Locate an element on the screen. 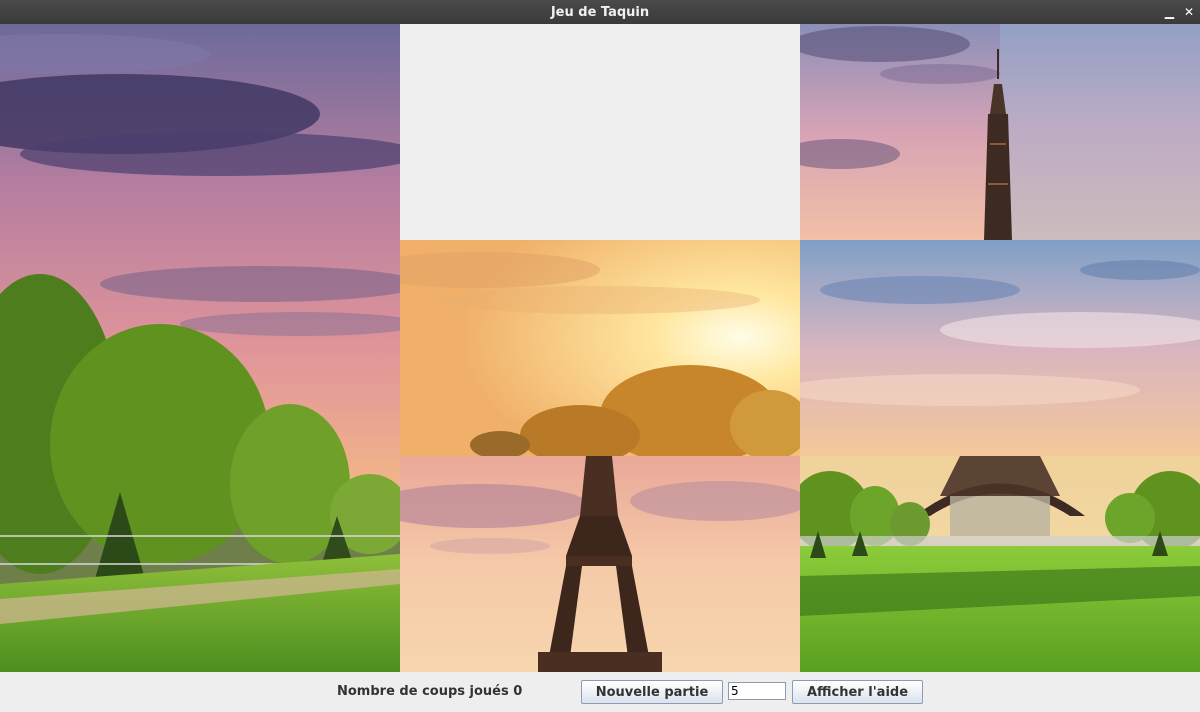 This screenshot has width=1200, height=712. show-help-button: Afficher l'aide is located at coordinates (857, 692).